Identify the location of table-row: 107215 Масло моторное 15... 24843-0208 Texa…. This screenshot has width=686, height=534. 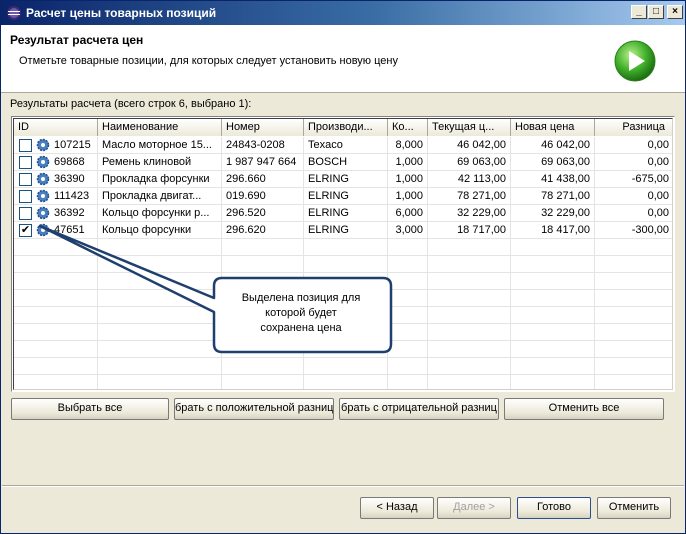
(343, 145).